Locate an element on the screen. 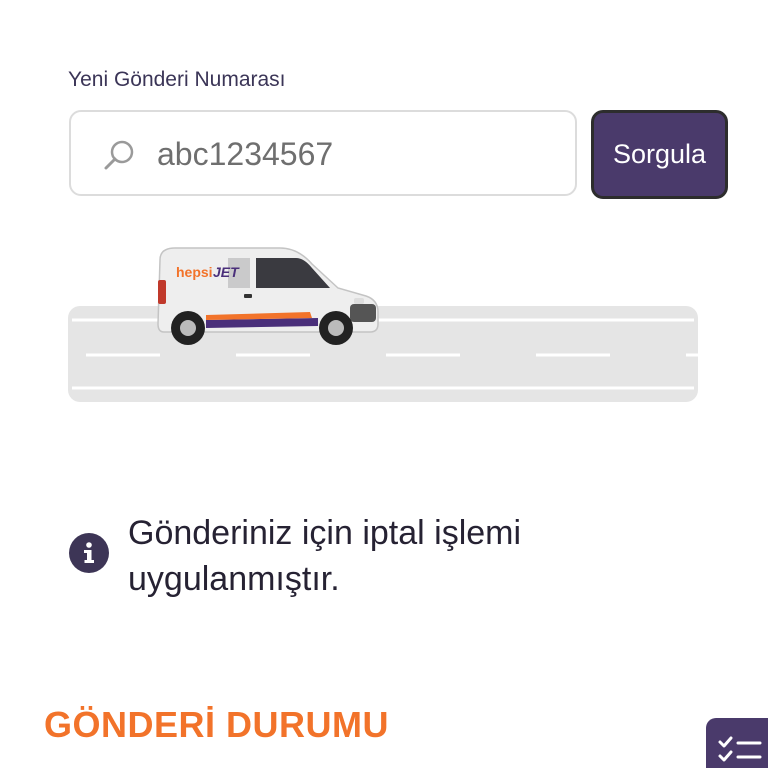 The image size is (768, 768). checklist-button is located at coordinates (737, 743).